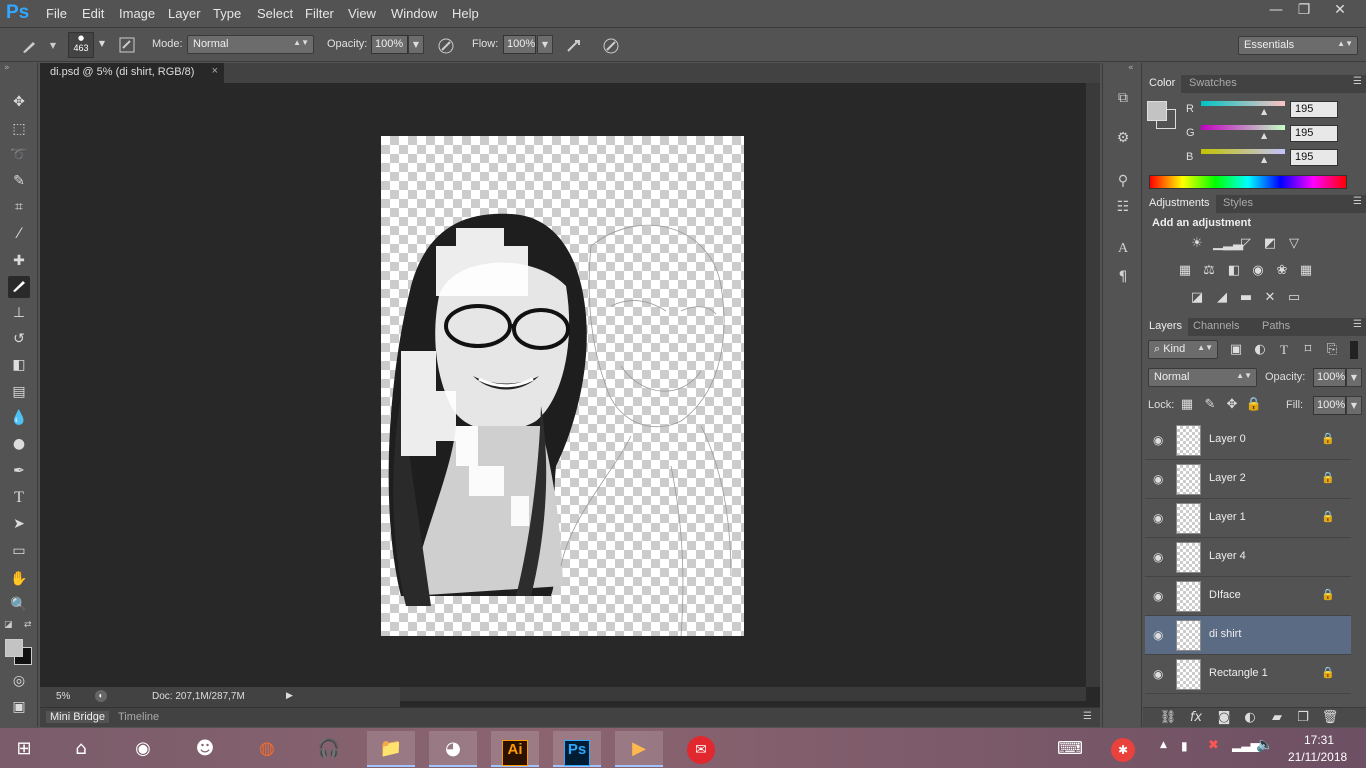 The width and height of the screenshot is (1366, 768). Describe the element at coordinates (1314, 109) in the screenshot. I see `red-value: 195` at that location.